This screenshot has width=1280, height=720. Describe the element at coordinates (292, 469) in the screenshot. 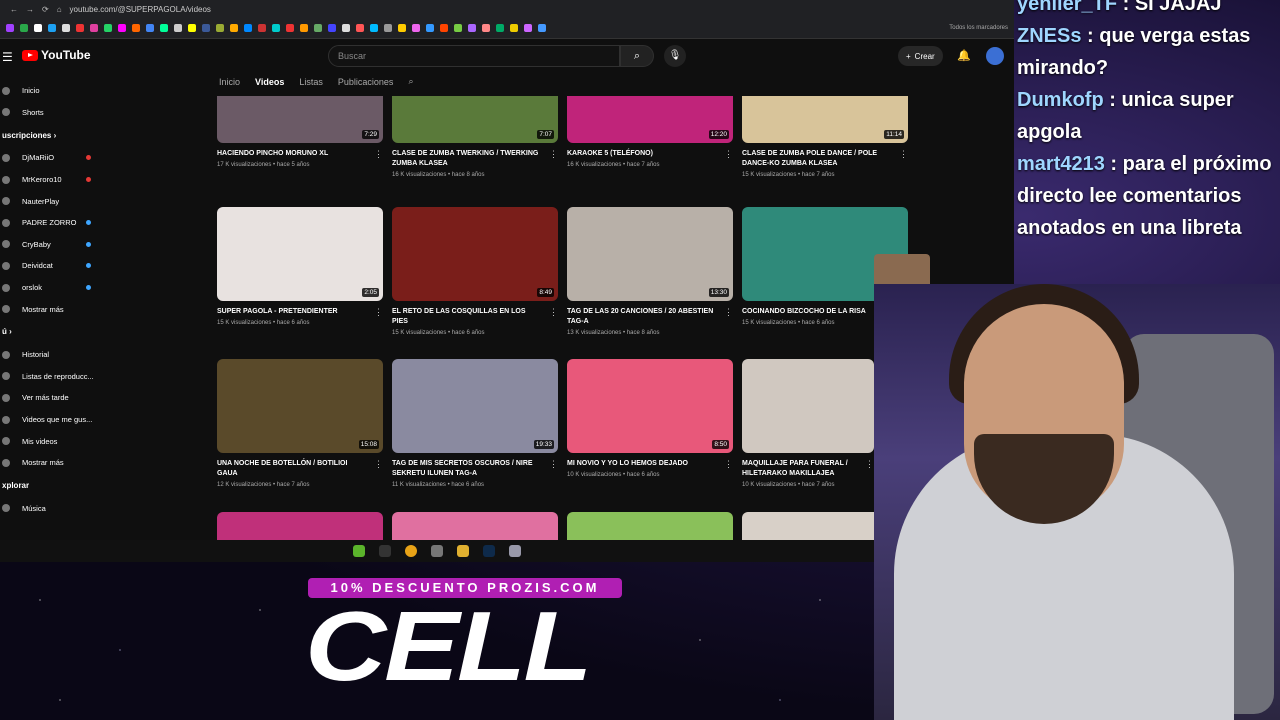

I see `video-title: UNA NOCHE DE BOTELLÓN / BOTILIOI GAUA` at that location.